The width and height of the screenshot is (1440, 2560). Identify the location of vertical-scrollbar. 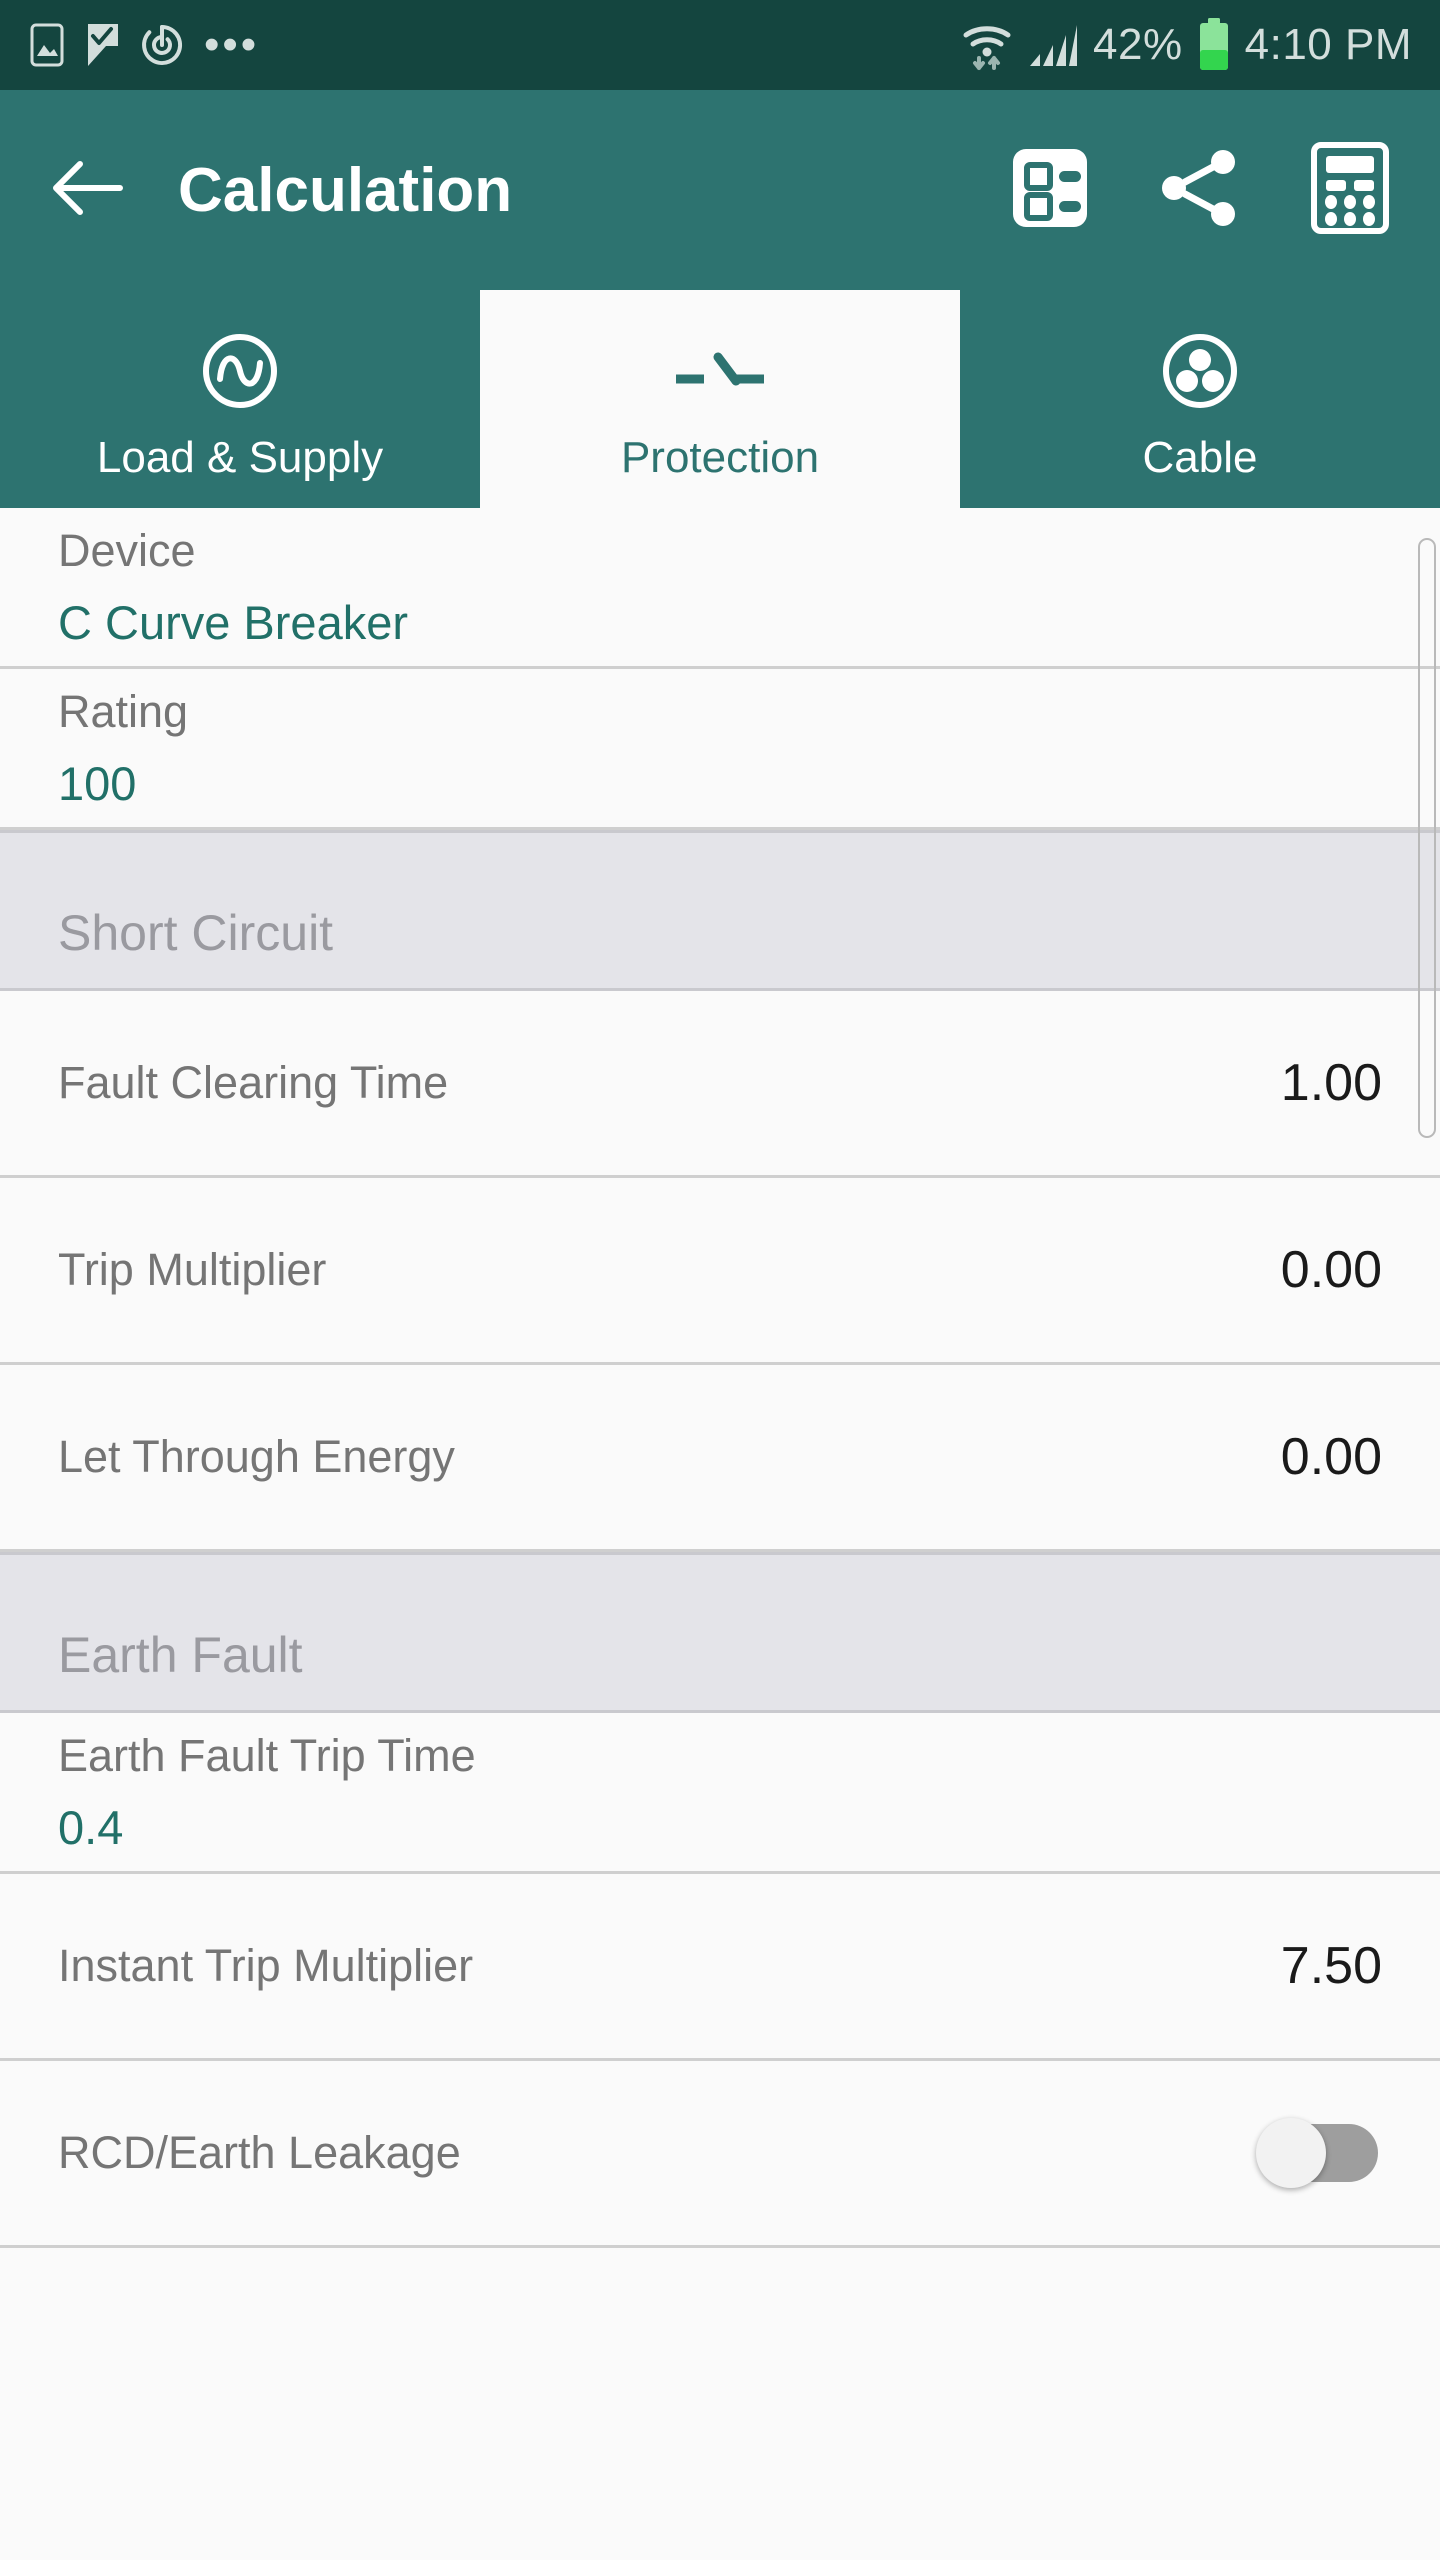
(1427, 838).